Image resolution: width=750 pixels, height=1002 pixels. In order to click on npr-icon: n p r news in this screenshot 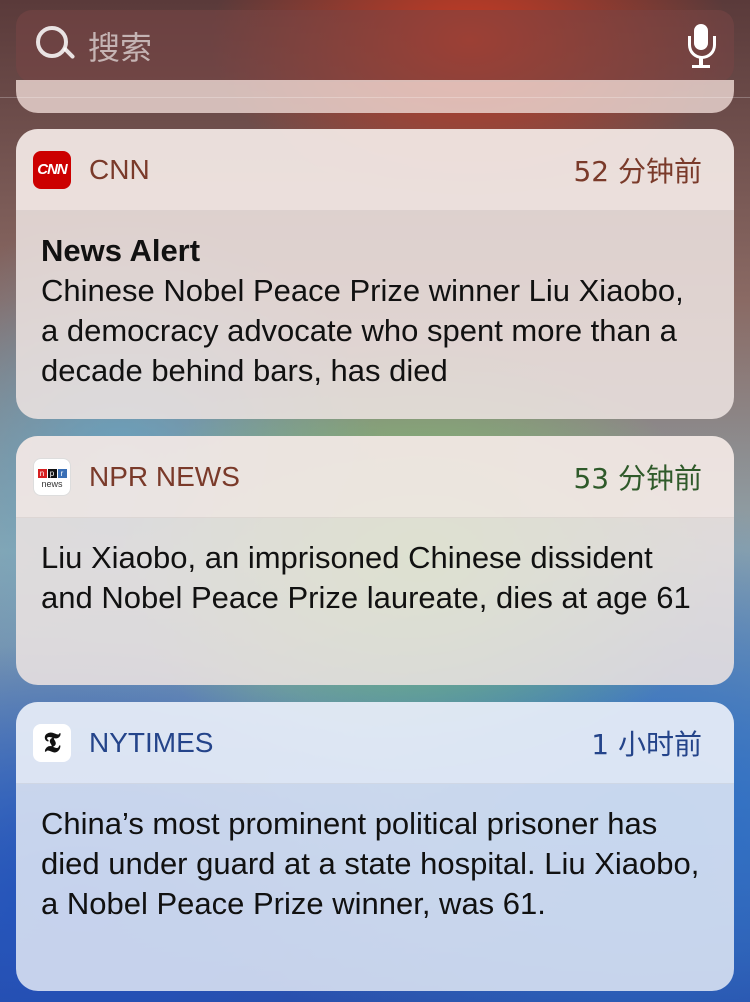, I will do `click(52, 476)`.